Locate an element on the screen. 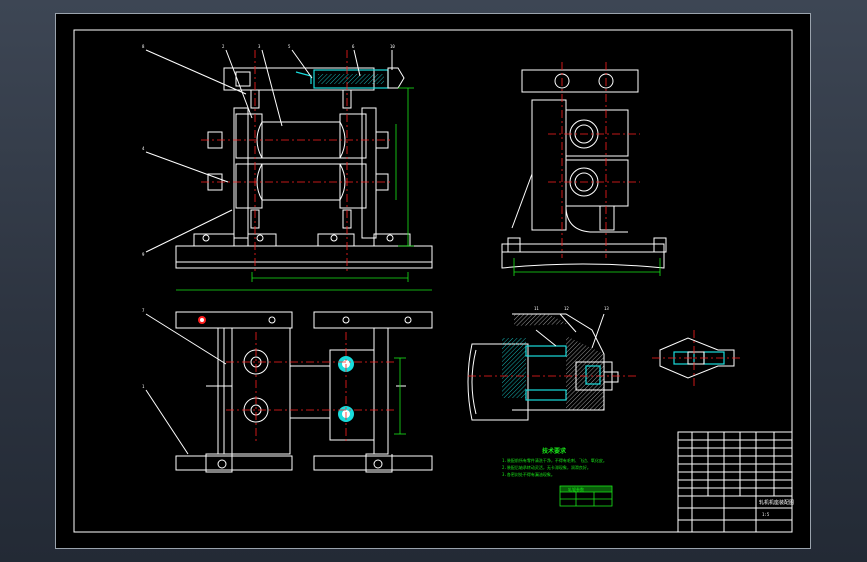 The image size is (867, 562). svg-text: 4 is located at coordinates (143, 148).